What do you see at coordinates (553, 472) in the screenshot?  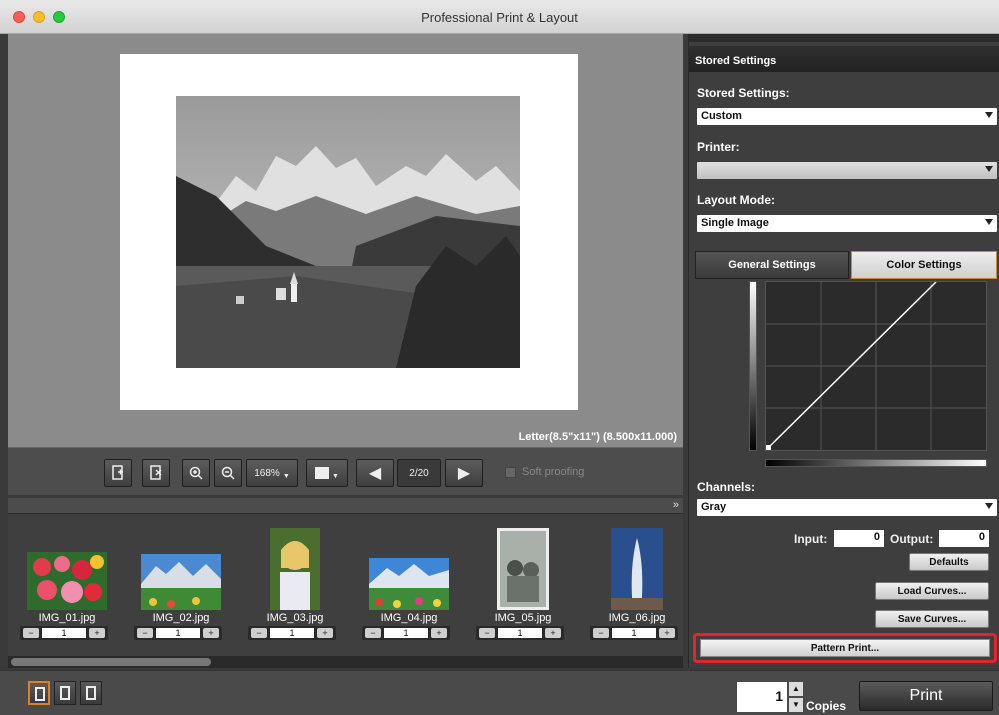 I see `soft-proofing-label: Soft proofing` at bounding box center [553, 472].